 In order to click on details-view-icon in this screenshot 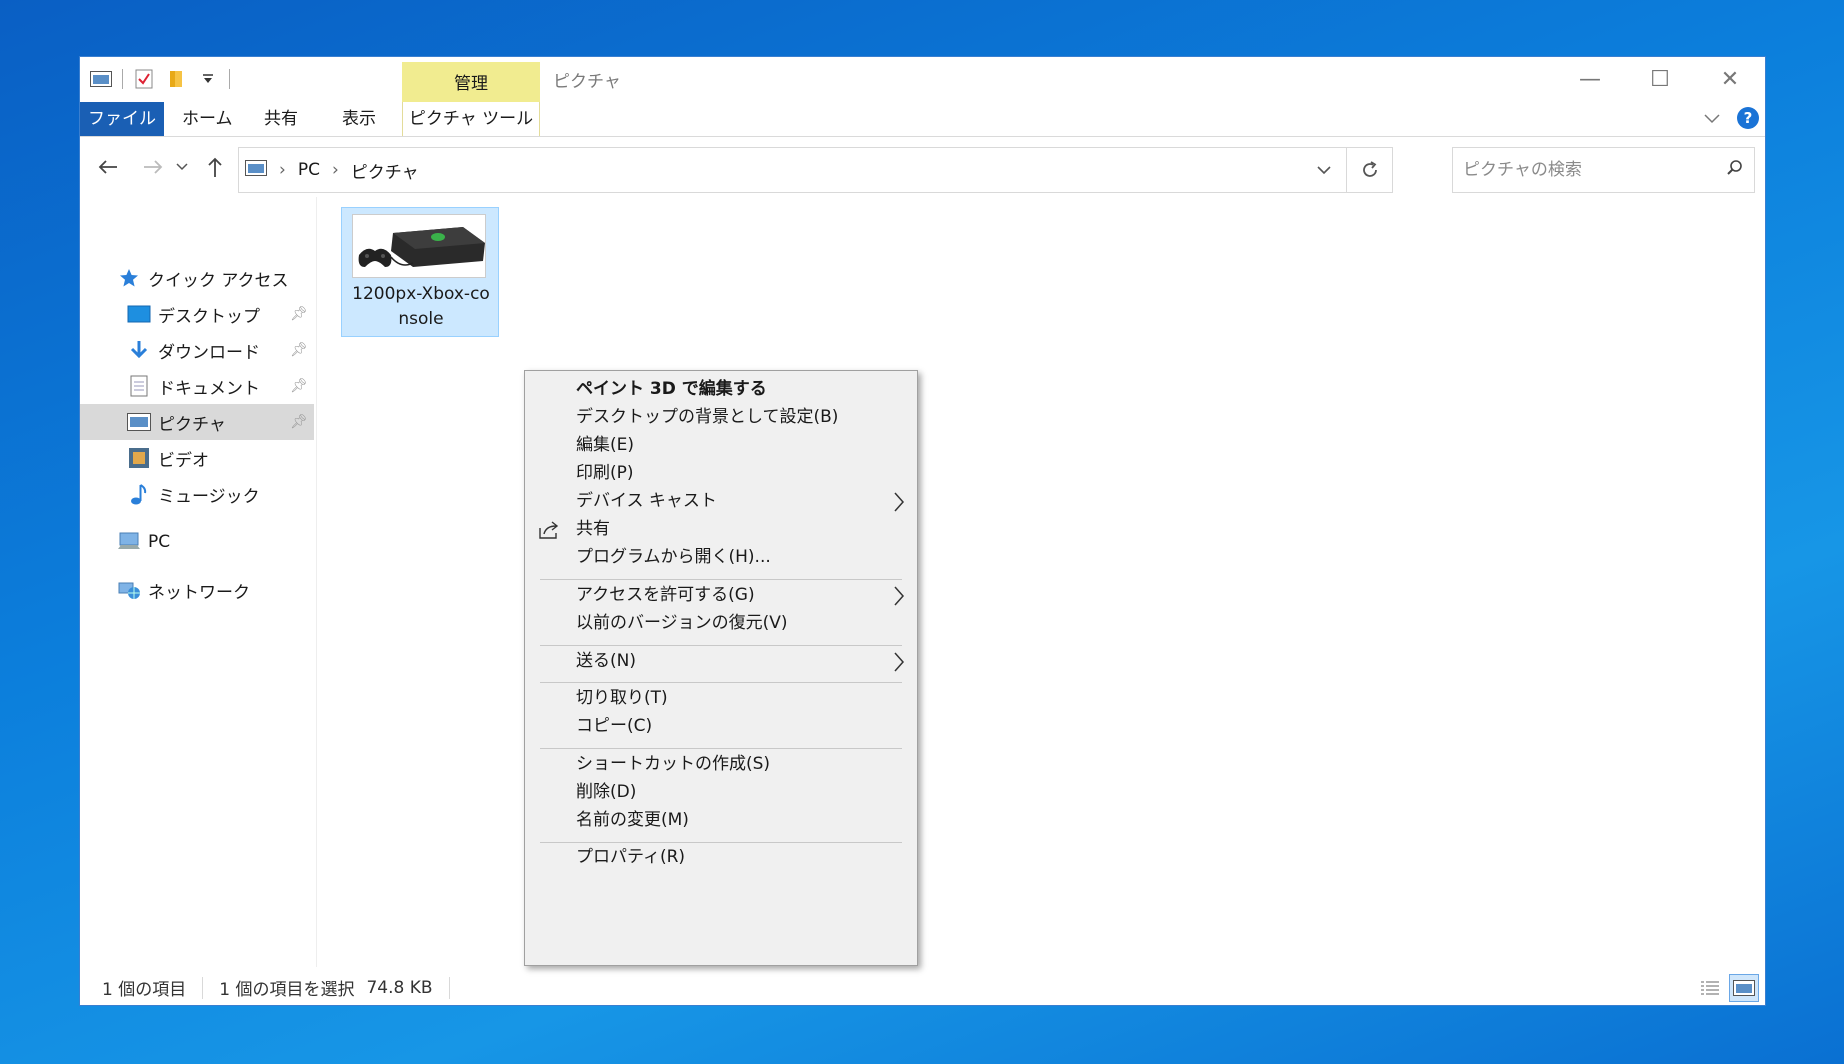, I will do `click(1710, 988)`.